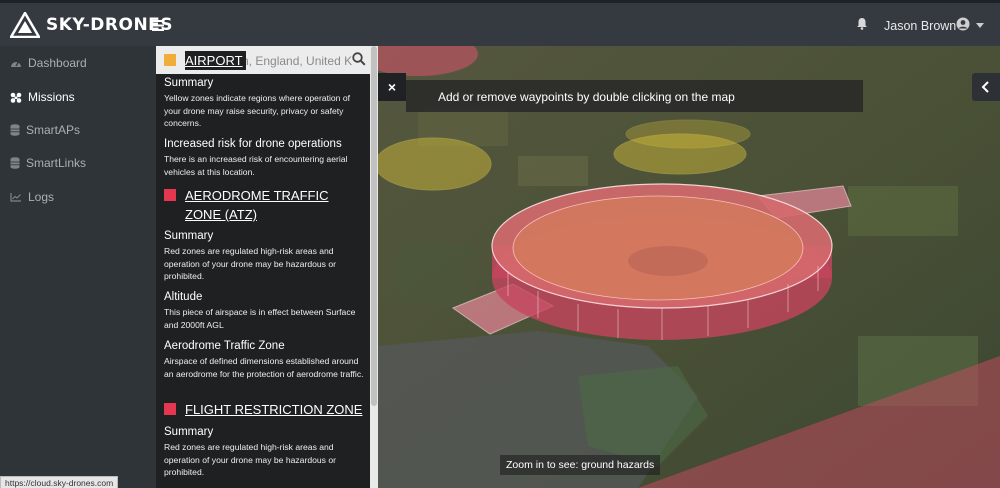  I want to click on bell-icon, so click(862, 26).